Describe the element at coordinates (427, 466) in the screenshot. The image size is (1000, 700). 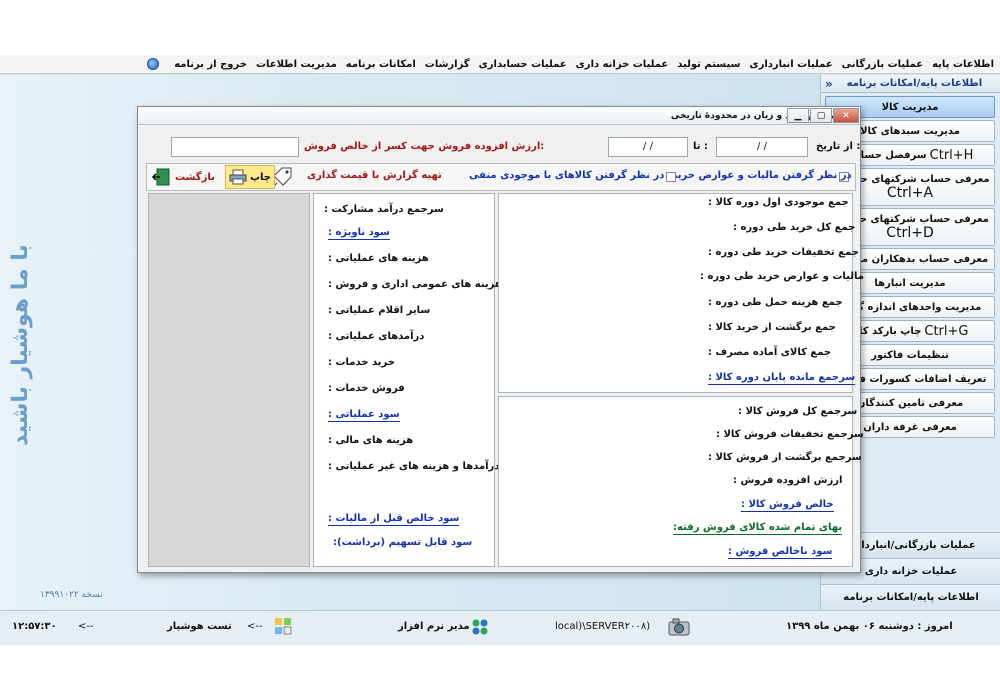
I see `non-operating-line: سایر درآمدها و هزینه های غیر عملیاتی :` at that location.